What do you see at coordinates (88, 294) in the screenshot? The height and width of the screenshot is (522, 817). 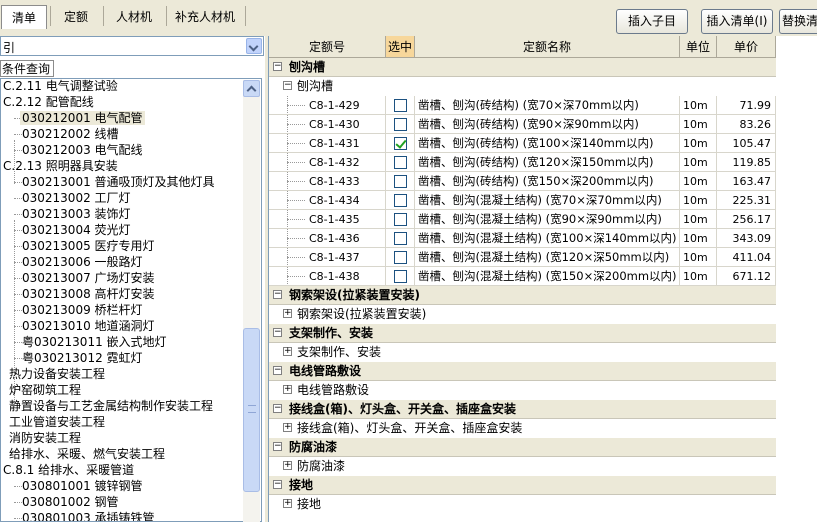 I see `tree-item: 030213008 高杆灯安装` at bounding box center [88, 294].